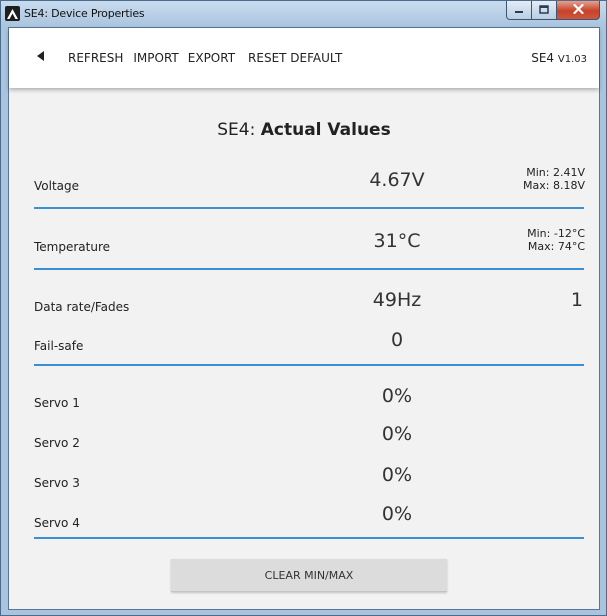 This screenshot has height=616, width=607. What do you see at coordinates (556, 233) in the screenshot?
I see `temperature-min: Min: -12°C` at bounding box center [556, 233].